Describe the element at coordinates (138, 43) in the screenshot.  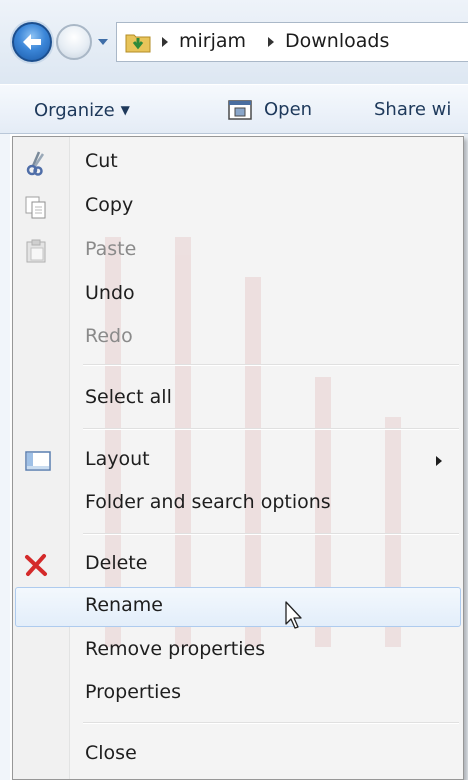
I see `downloads-folder-icon` at that location.